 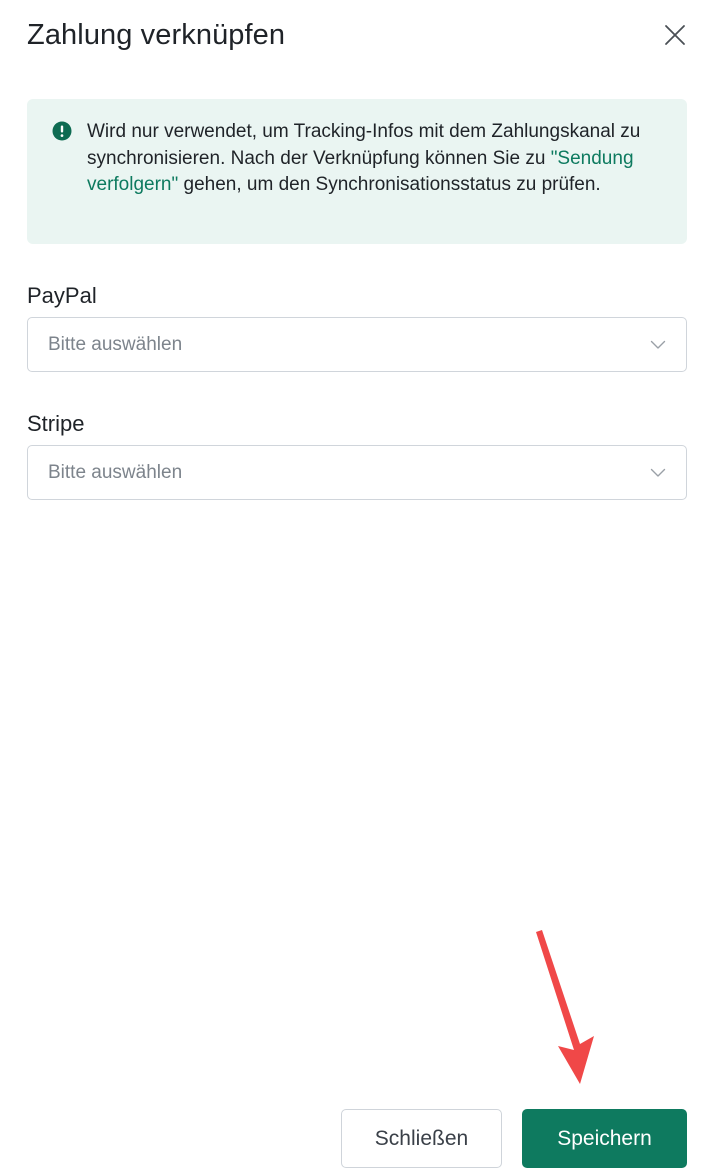 I want to click on close-button, so click(x=675, y=35).